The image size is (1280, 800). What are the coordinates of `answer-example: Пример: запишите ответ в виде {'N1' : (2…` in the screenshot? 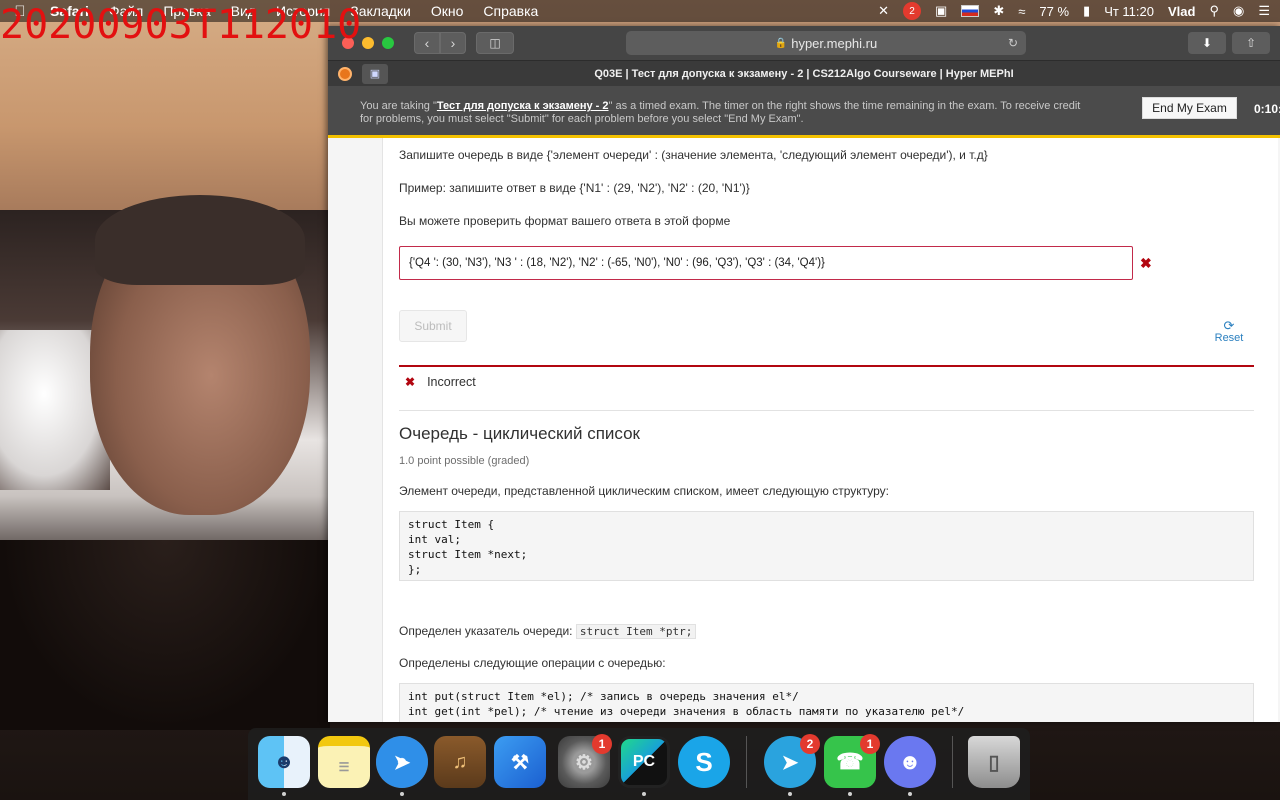 It's located at (574, 188).